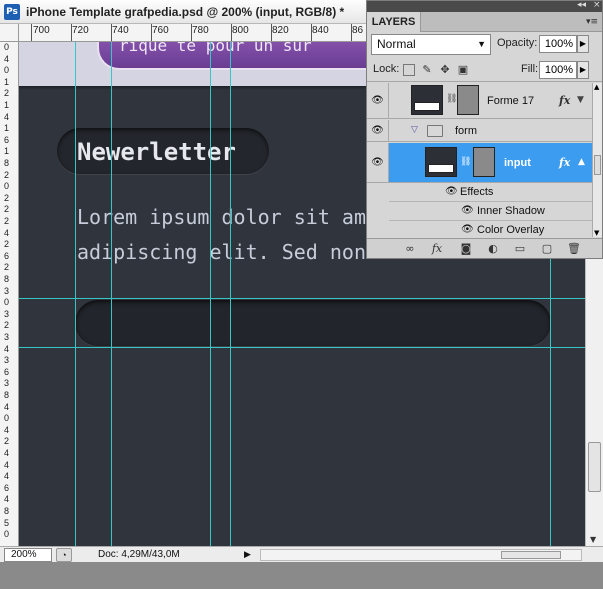 This screenshot has width=603, height=589. Describe the element at coordinates (596, 87) in the screenshot. I see `scroll-up-icon: ▲` at that location.